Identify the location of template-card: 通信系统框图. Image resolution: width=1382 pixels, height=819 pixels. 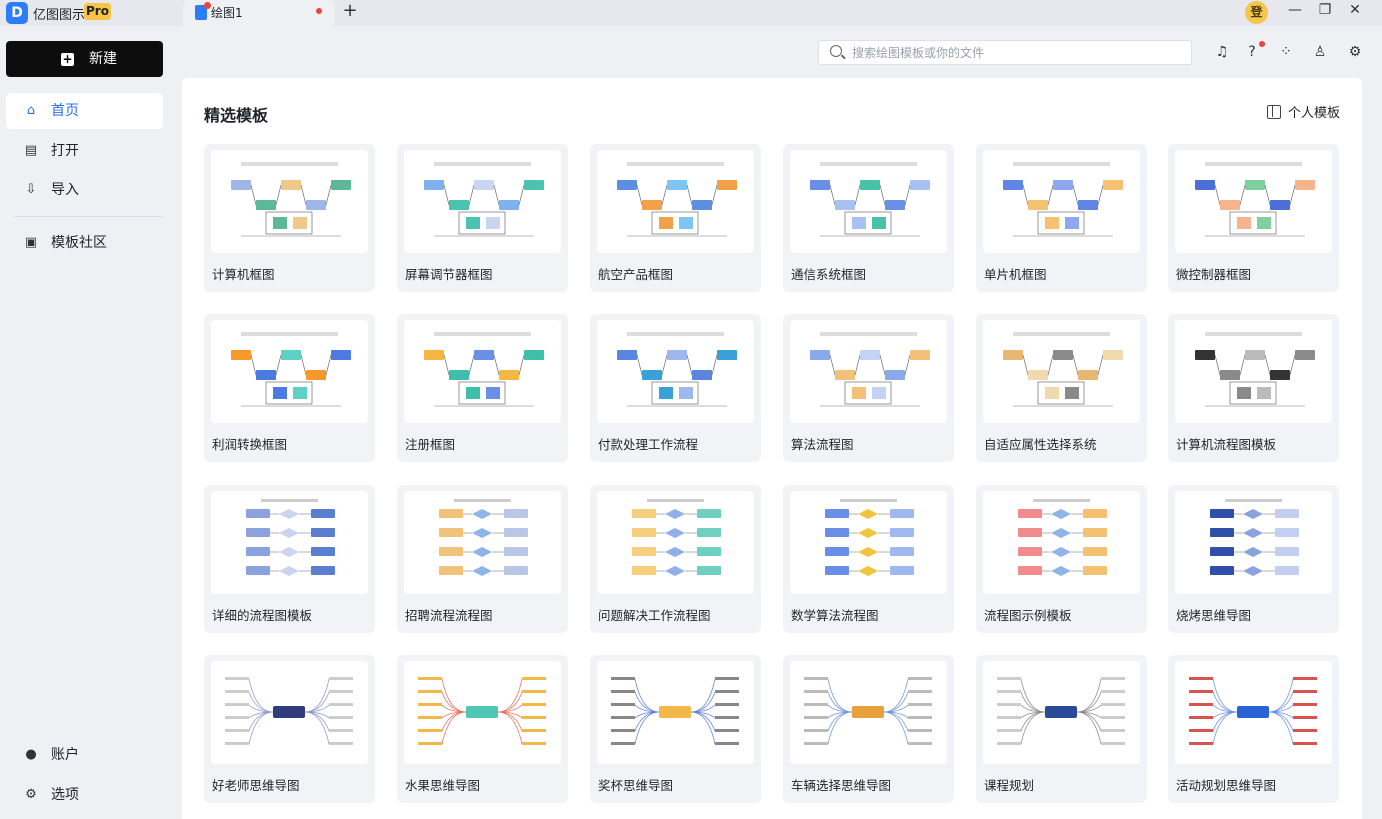
(868, 218).